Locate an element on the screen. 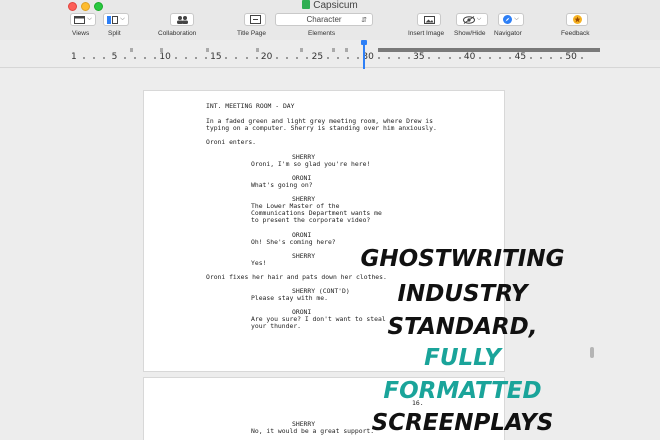 The height and width of the screenshot is (440, 660). feedback-button is located at coordinates (577, 19).